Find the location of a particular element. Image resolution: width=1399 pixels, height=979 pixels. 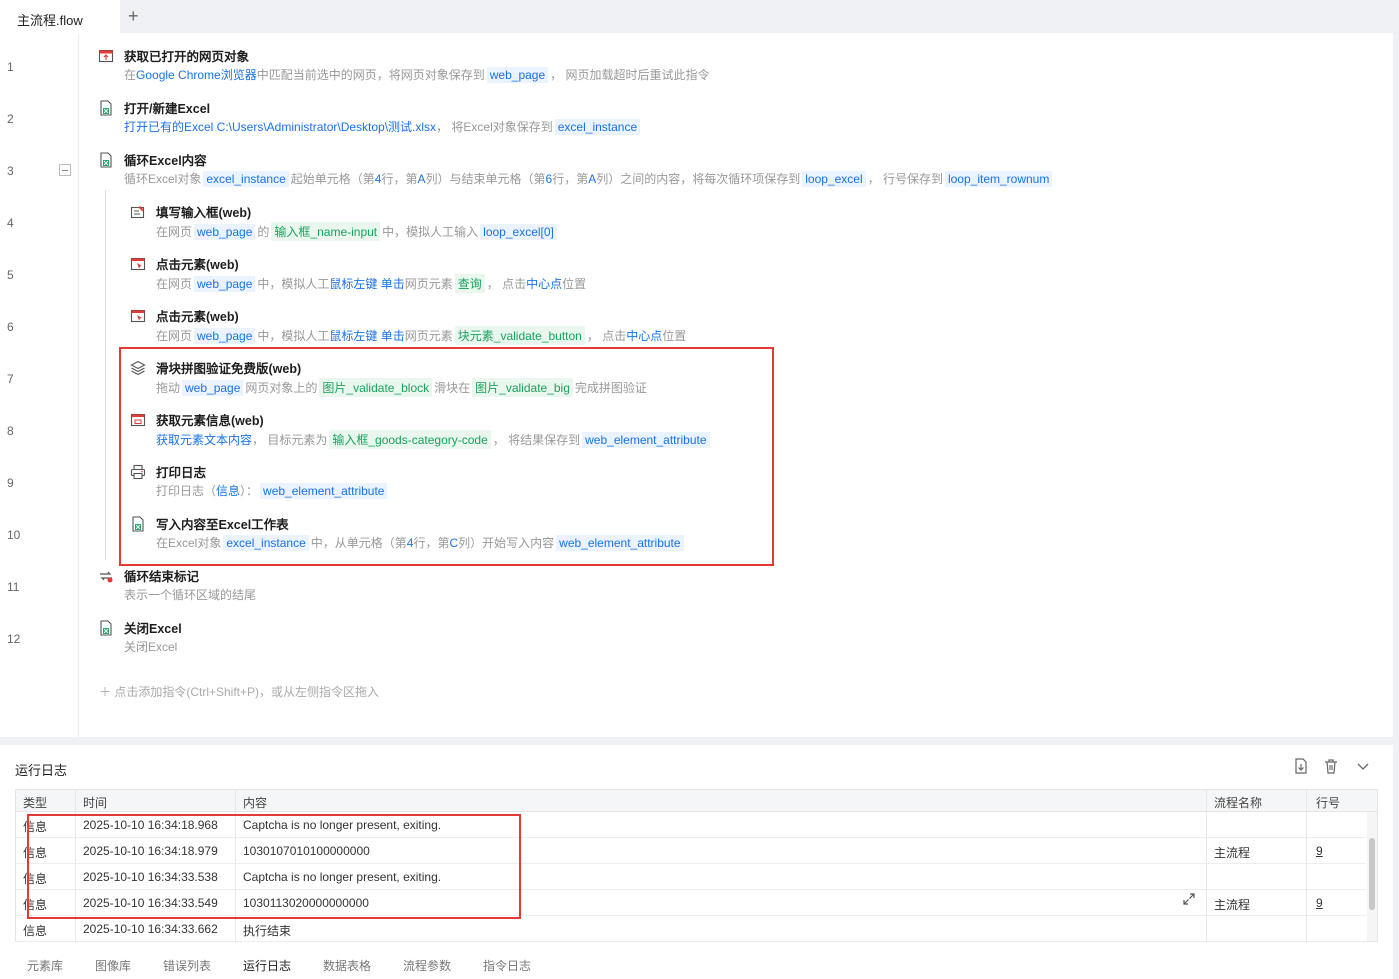

highlight-box is located at coordinates (446, 456).